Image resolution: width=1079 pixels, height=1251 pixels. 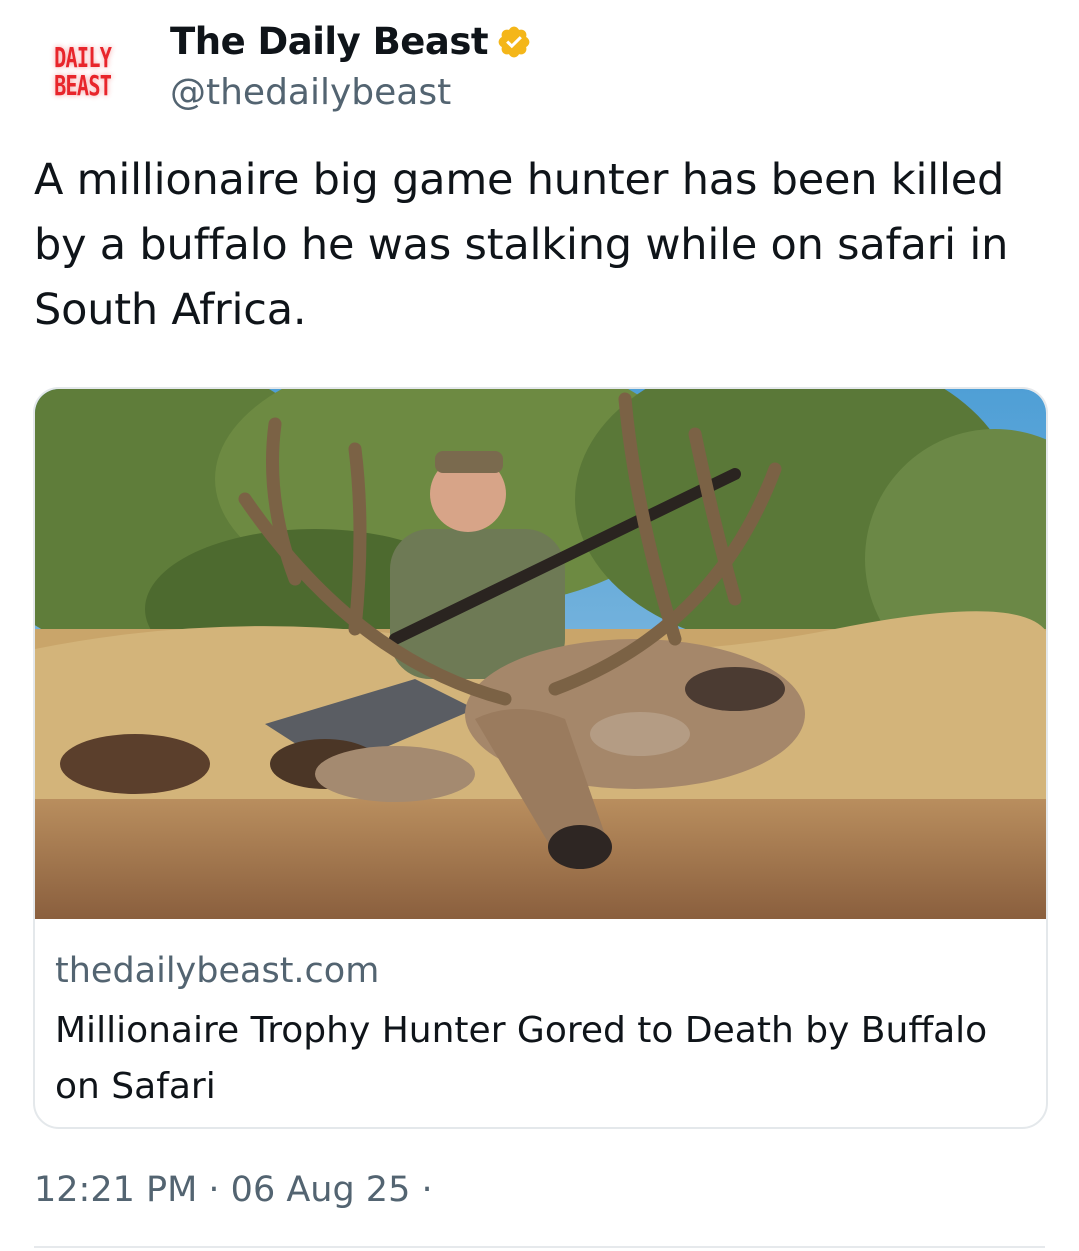 What do you see at coordinates (514, 41) in the screenshot?
I see `verified-badge-icon` at bounding box center [514, 41].